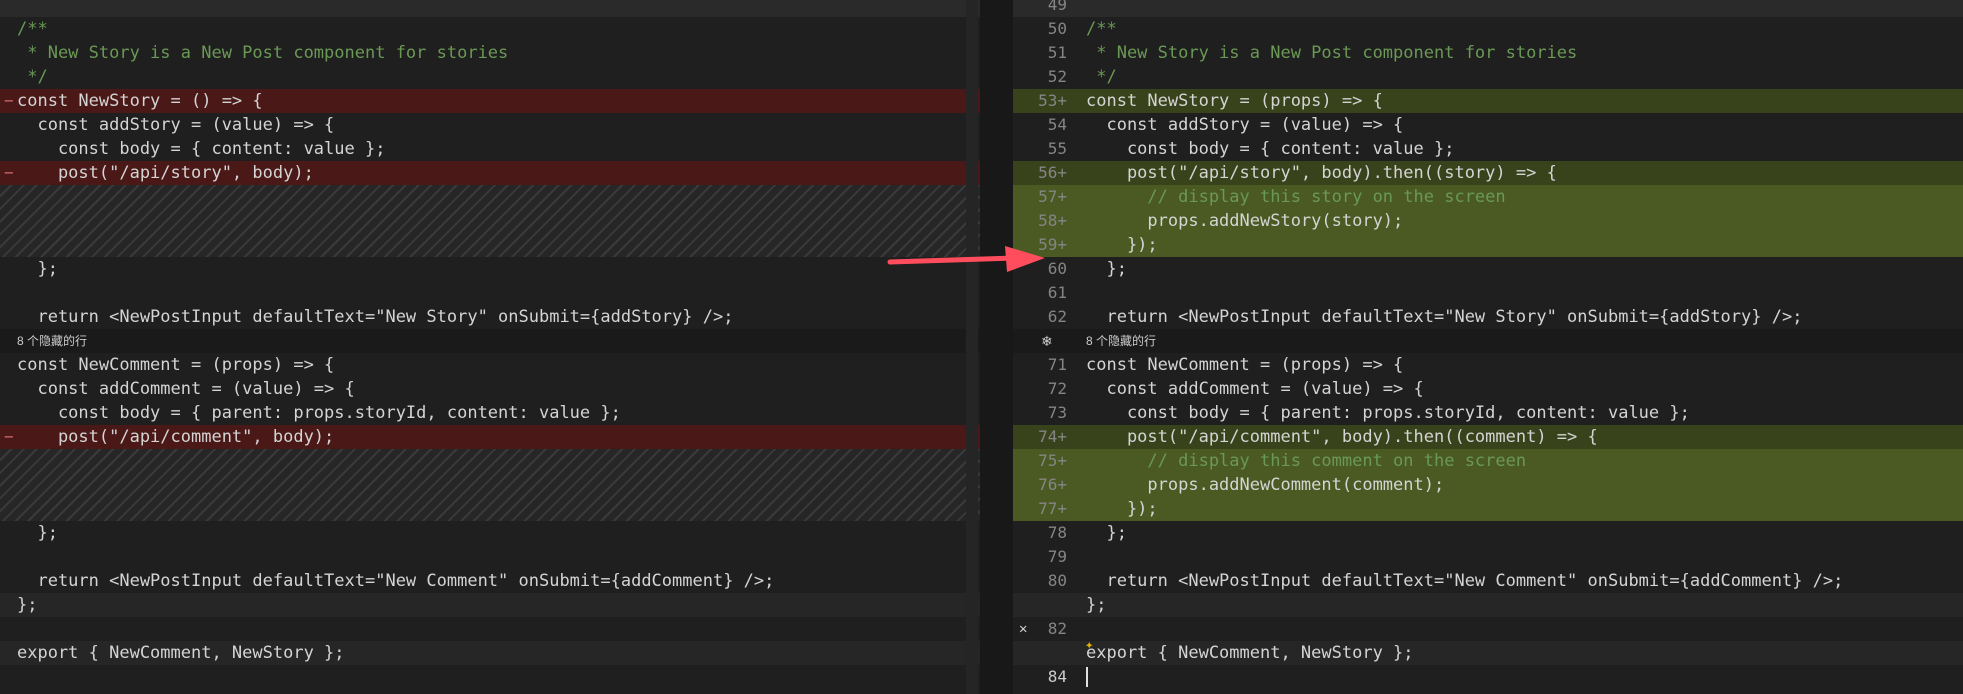 Image resolution: width=1963 pixels, height=694 pixels. What do you see at coordinates (490, 365) in the screenshot?
I see `code-line: const NewComment = (props) => {` at bounding box center [490, 365].